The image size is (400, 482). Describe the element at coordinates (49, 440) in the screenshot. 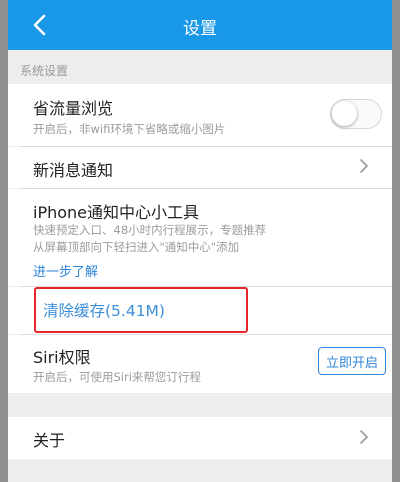

I see `about-title: 关于` at that location.